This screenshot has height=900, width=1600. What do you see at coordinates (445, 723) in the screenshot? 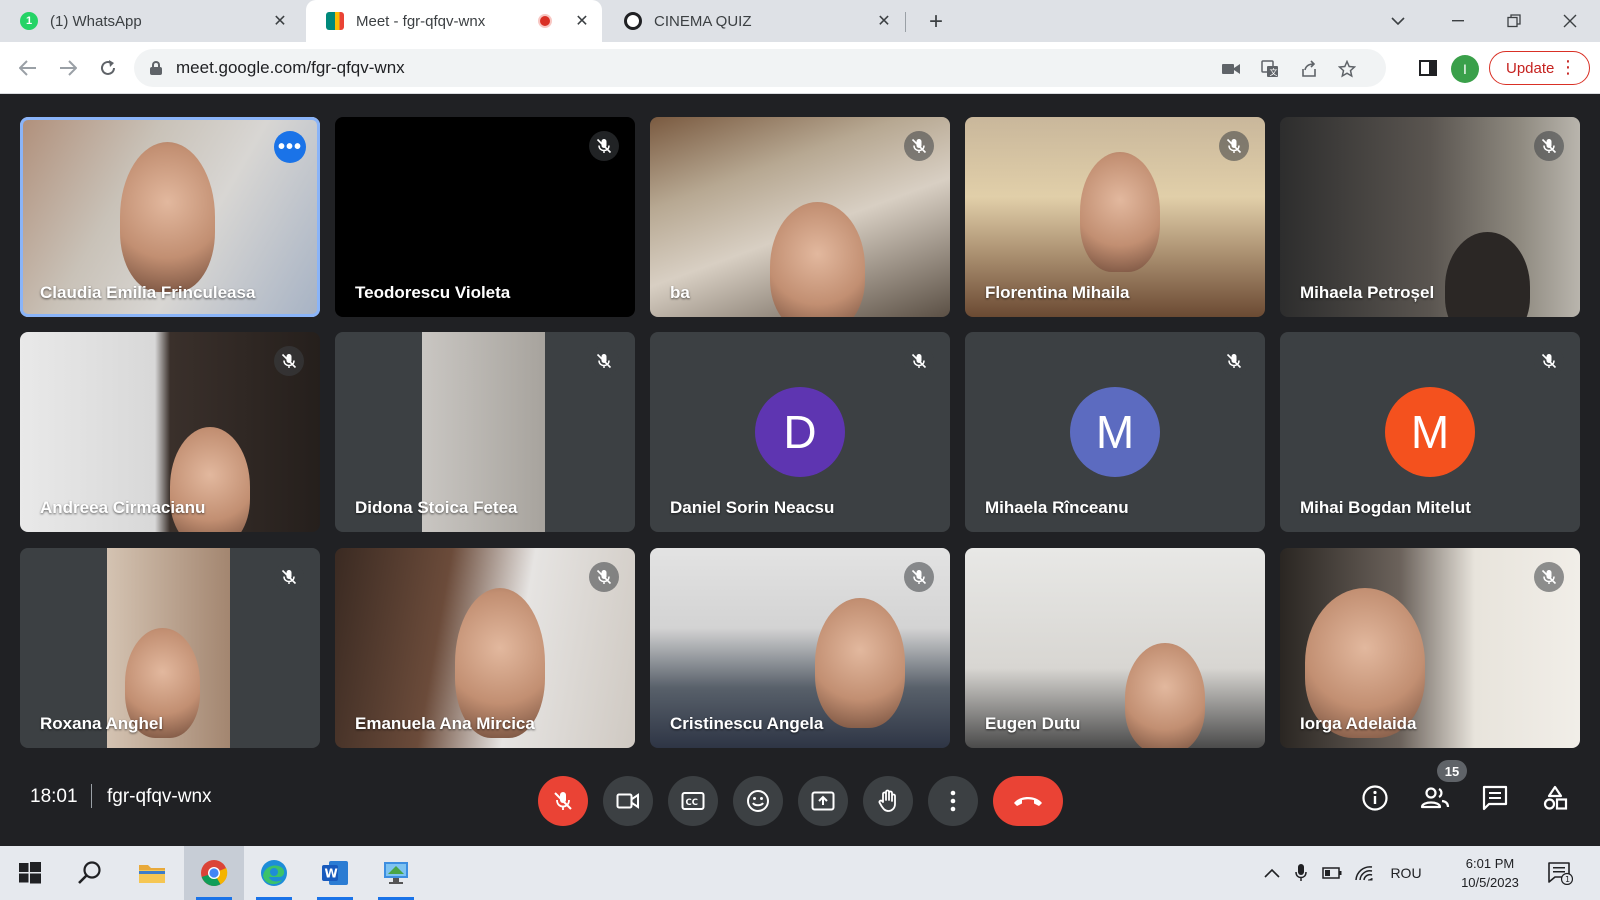
I see `participant-name: Emanuela Ana Mircica` at bounding box center [445, 723].